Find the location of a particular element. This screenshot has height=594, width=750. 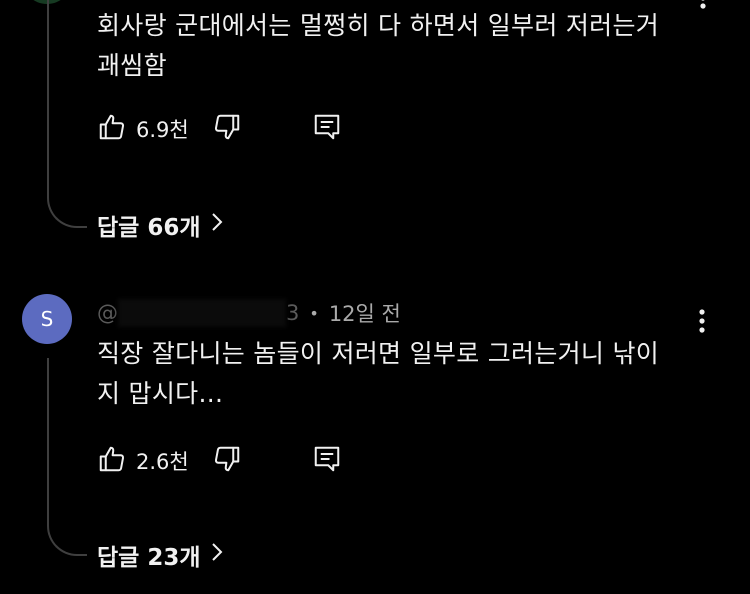

view-replies-button: 답글 66개 is located at coordinates (160, 225).